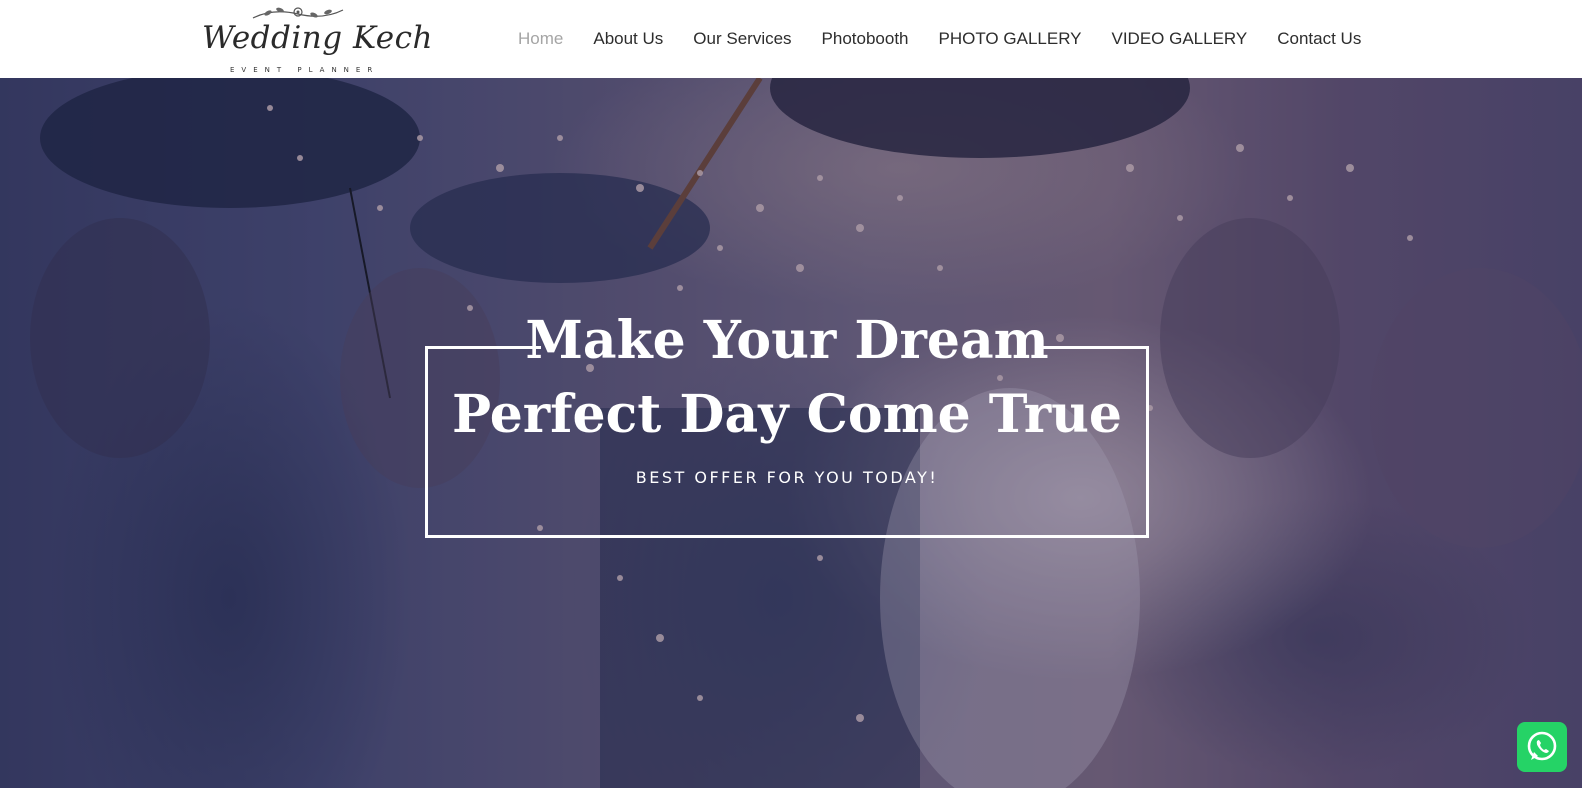 The image size is (1582, 788). What do you see at coordinates (1010, 39) in the screenshot?
I see `nav-photo-gallery: PHOTO GALLERY` at bounding box center [1010, 39].